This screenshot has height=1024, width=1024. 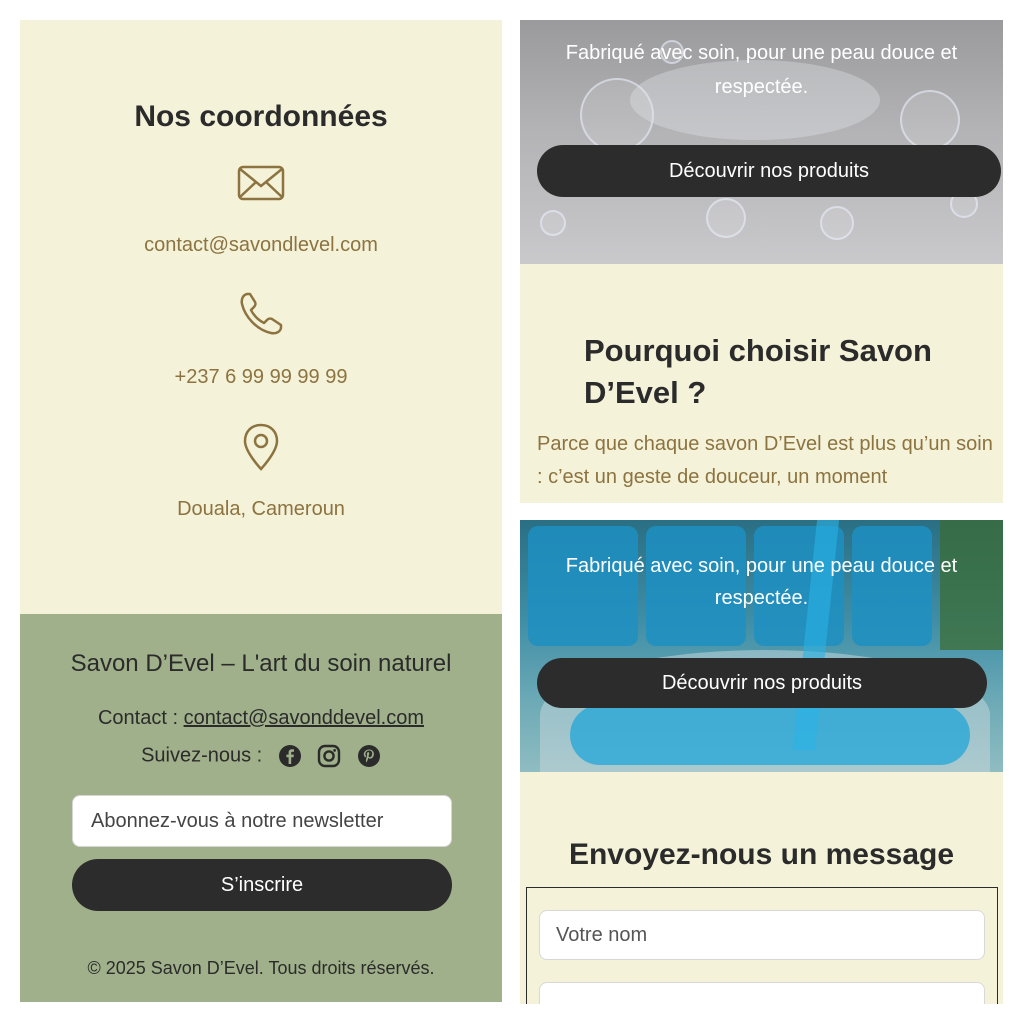 What do you see at coordinates (261, 509) in the screenshot?
I see `contact-location: Douala, Cameroun` at bounding box center [261, 509].